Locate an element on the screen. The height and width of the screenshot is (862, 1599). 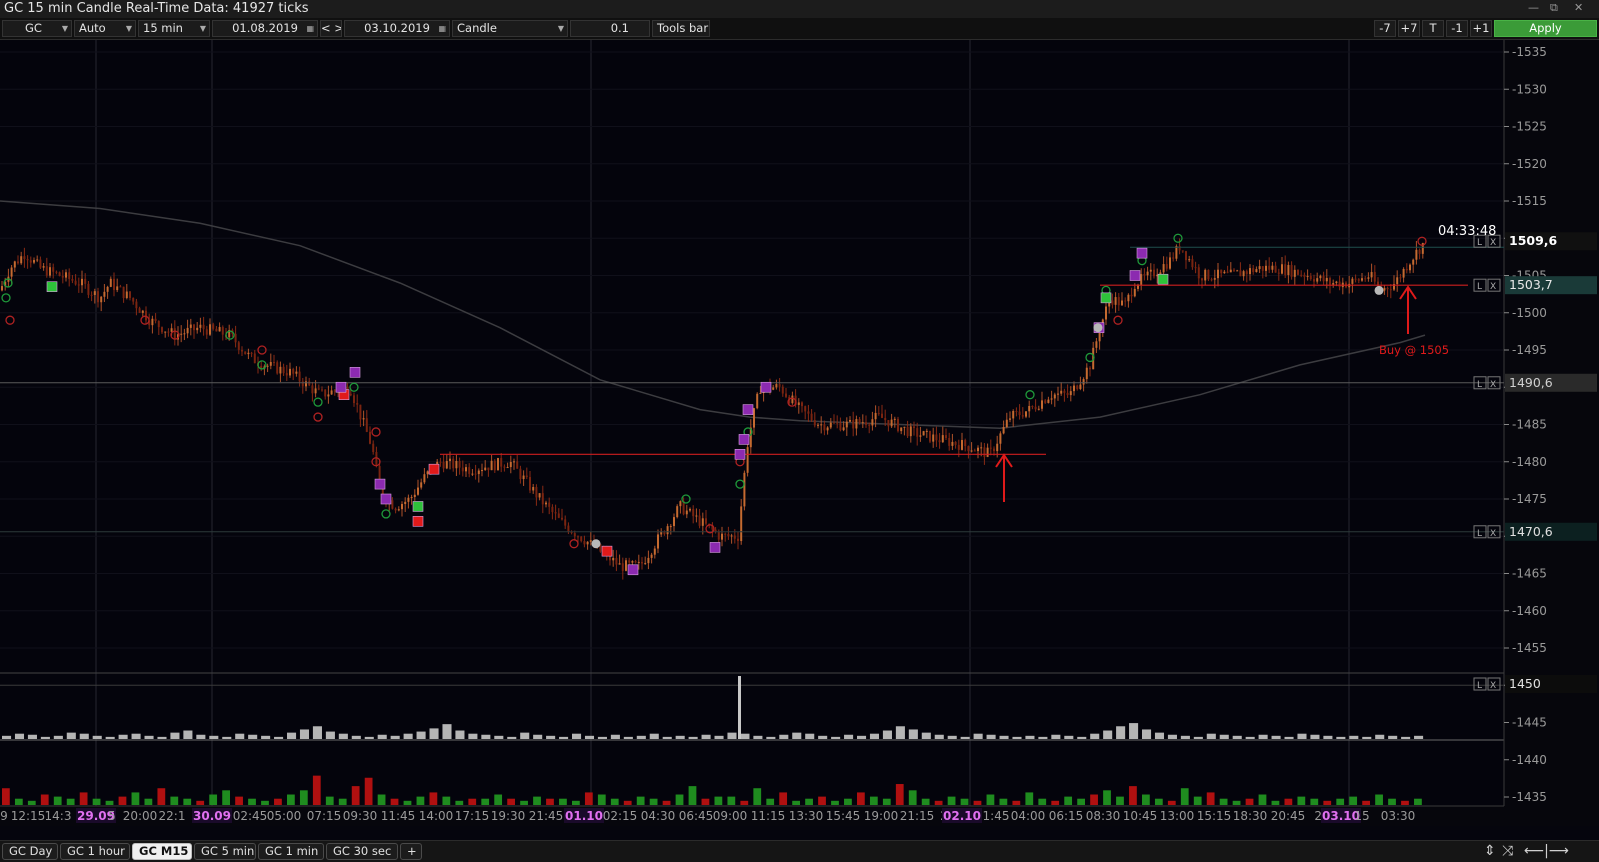
today-button: T is located at coordinates (1433, 28).